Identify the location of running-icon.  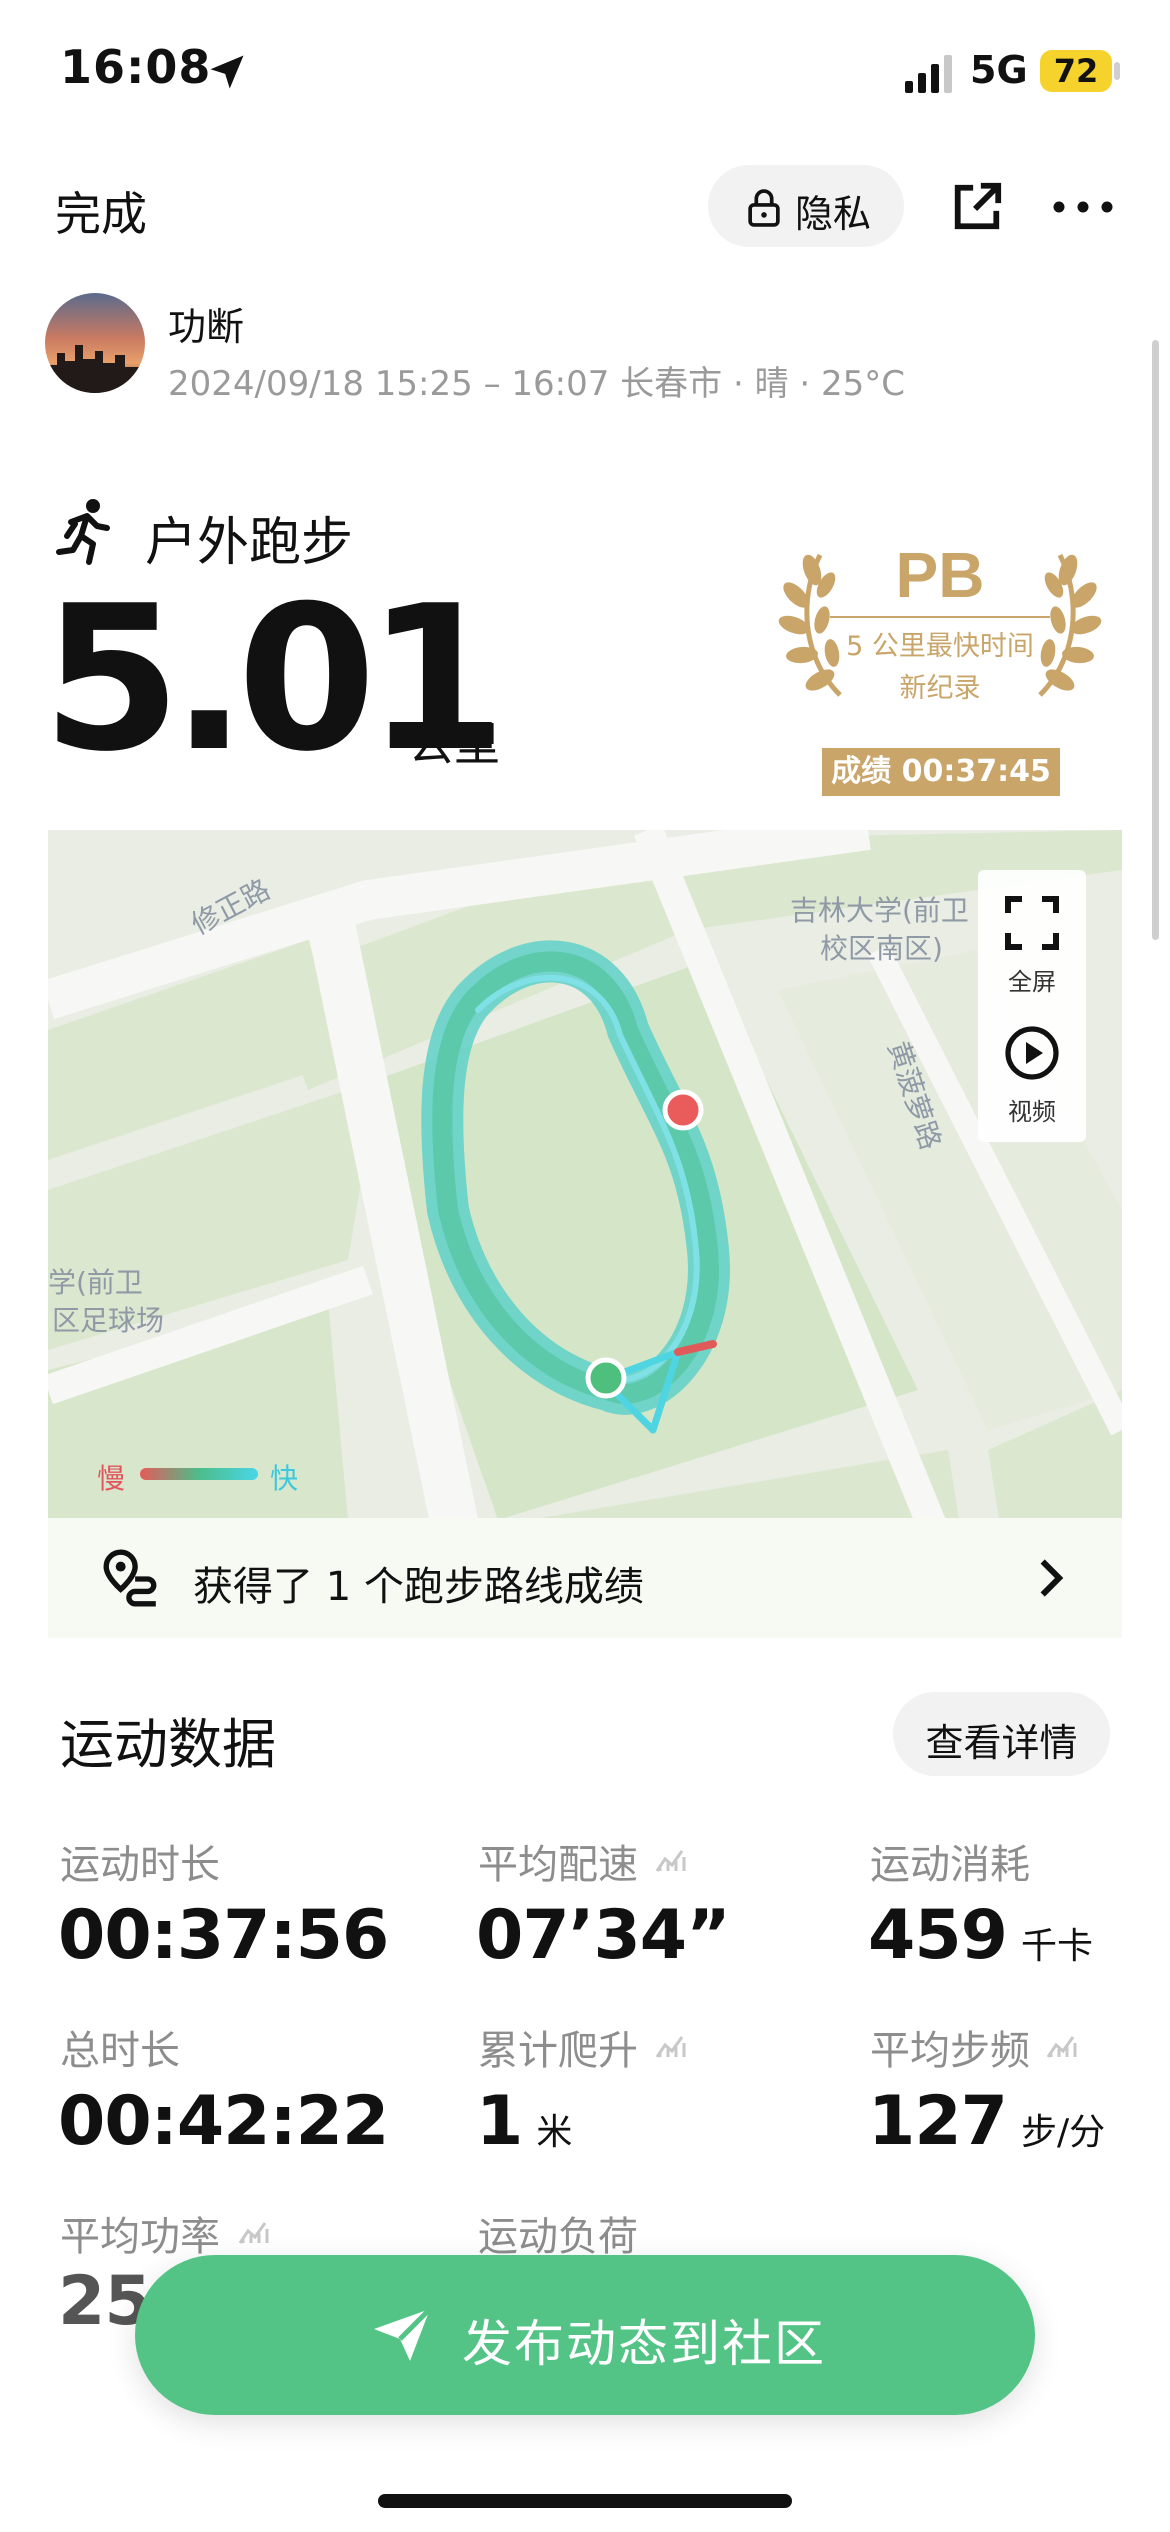
(83, 532).